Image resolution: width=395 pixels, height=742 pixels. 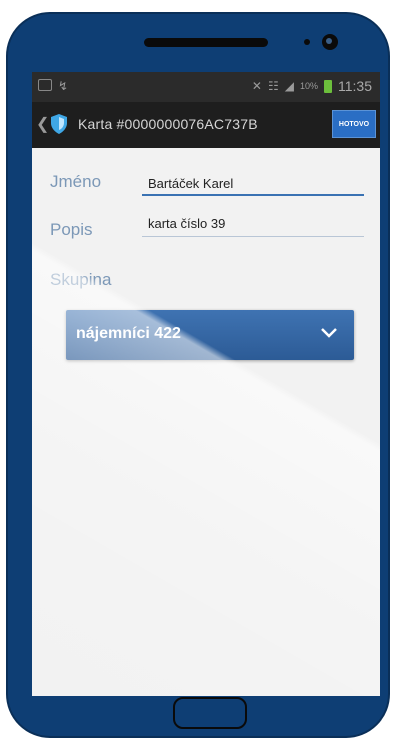 What do you see at coordinates (273, 86) in the screenshot?
I see `wifi-icon: ☷` at bounding box center [273, 86].